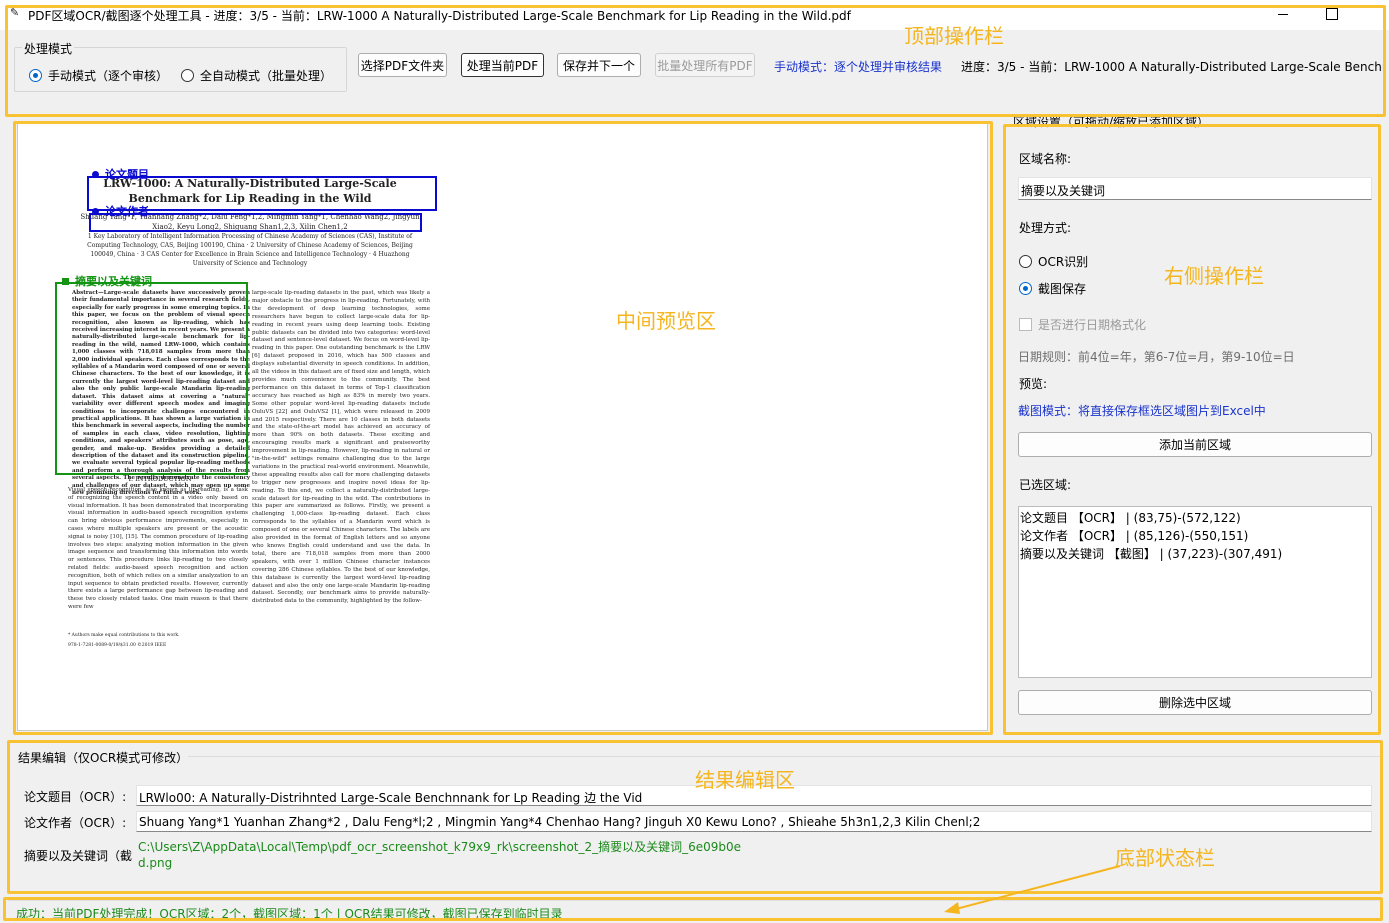 The width and height of the screenshot is (1389, 923). I want to click on annotation-preview-label: 中间预览区, so click(666, 321).